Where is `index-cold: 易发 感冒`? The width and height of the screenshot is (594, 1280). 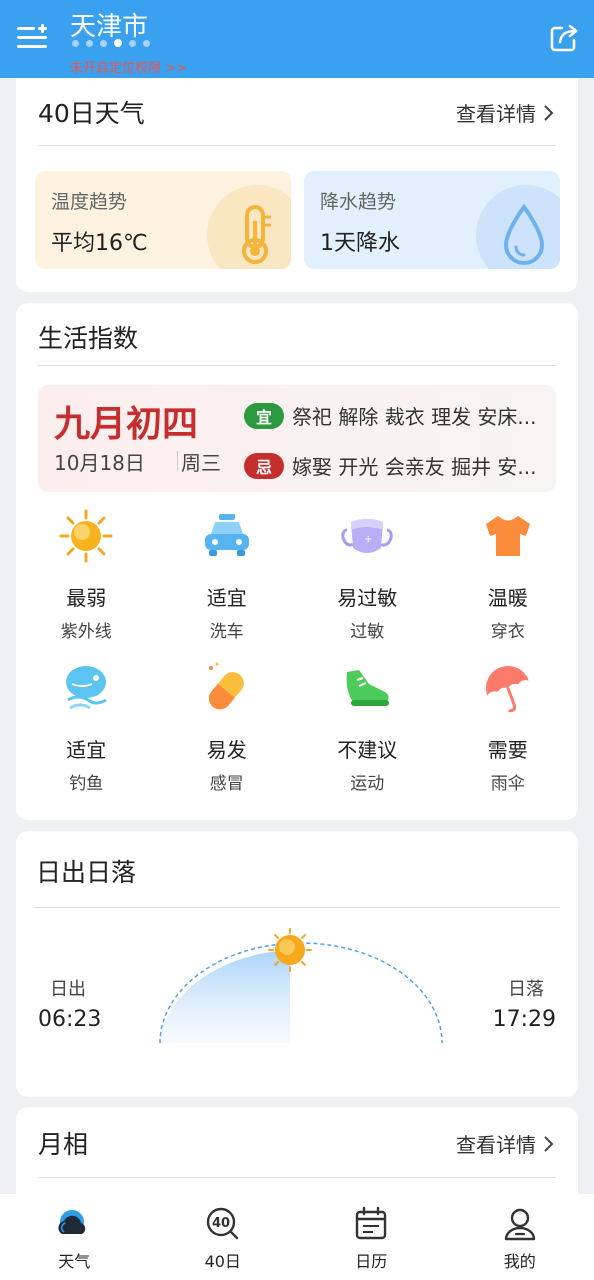
index-cold: 易发 感冒 is located at coordinates (227, 727).